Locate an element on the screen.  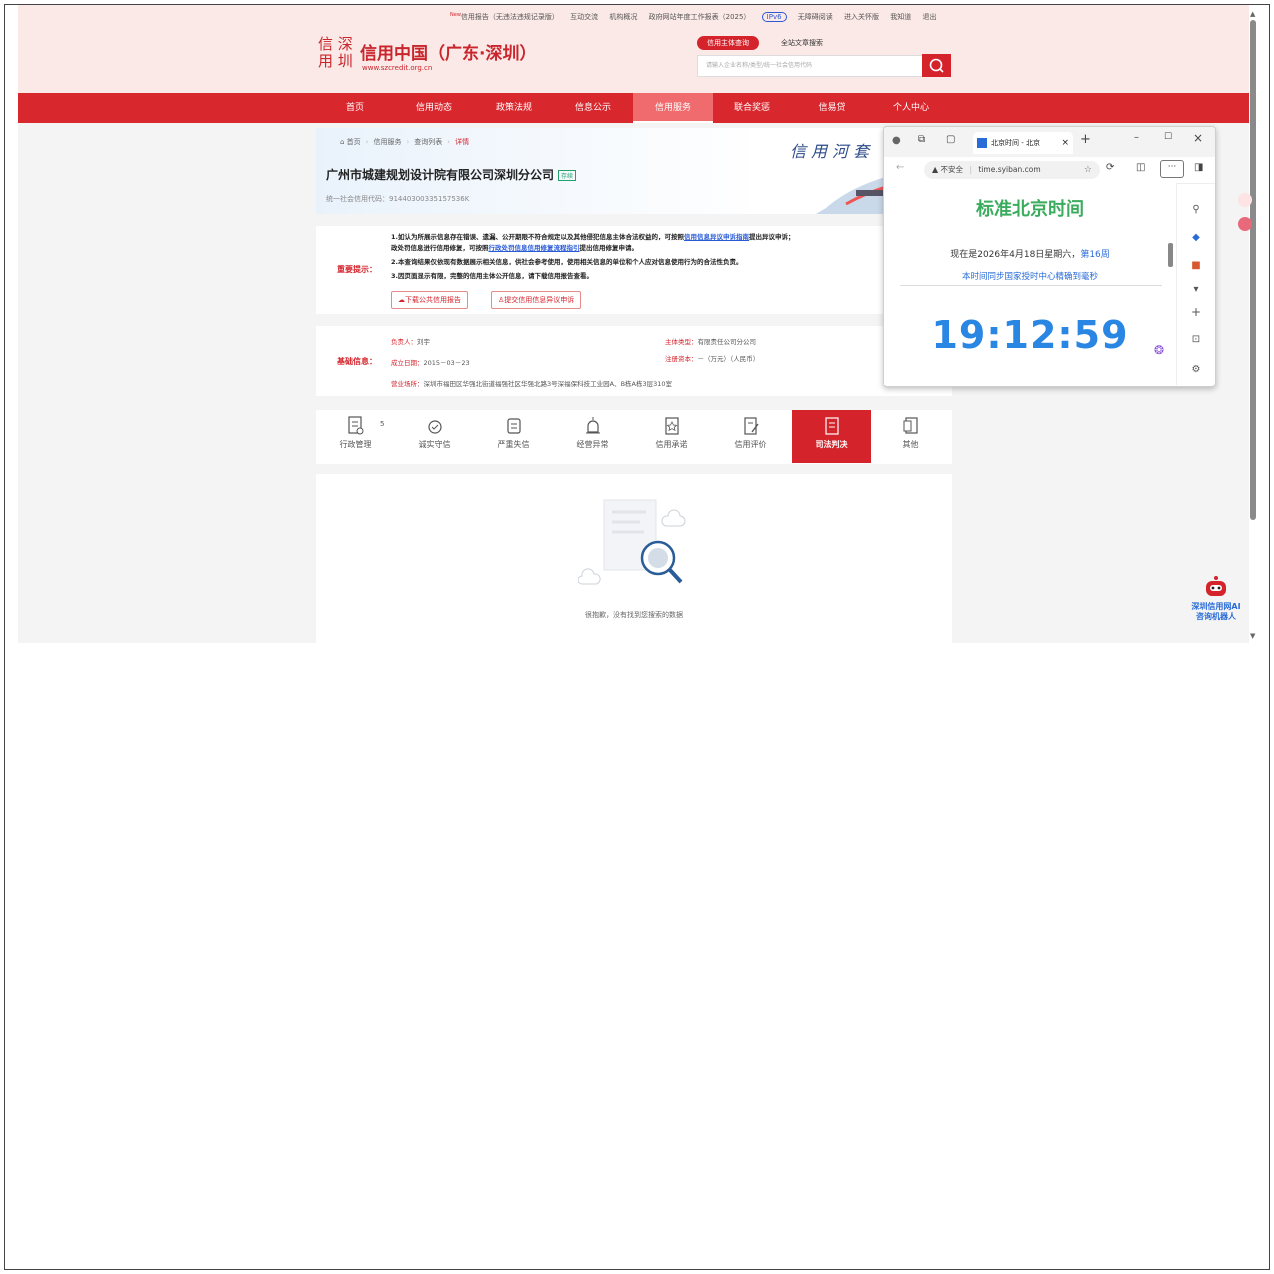
nav-disclosure: 信息公示 is located at coordinates (593, 108).